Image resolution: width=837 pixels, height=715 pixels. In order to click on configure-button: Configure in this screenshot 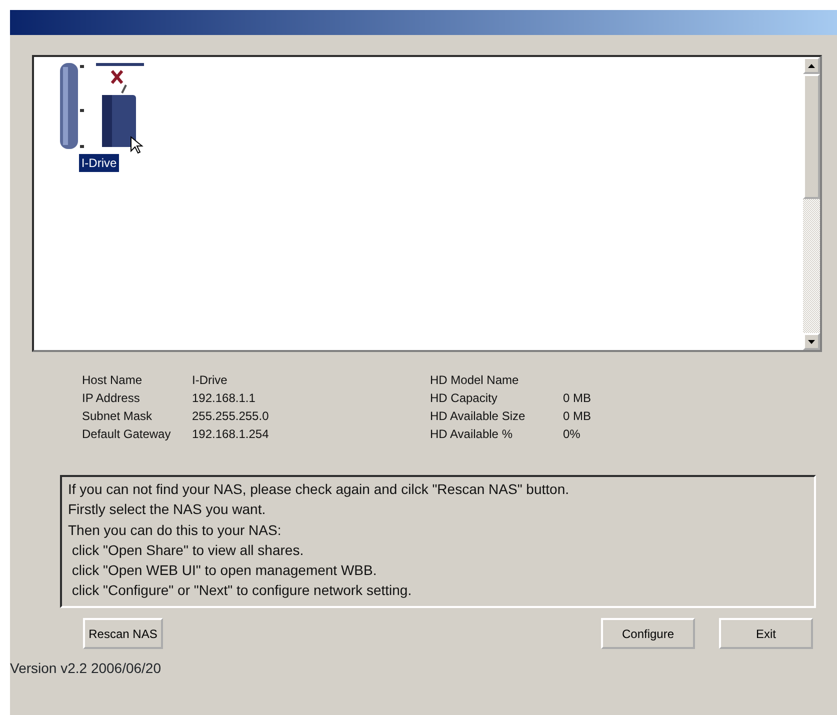, I will do `click(648, 633)`.